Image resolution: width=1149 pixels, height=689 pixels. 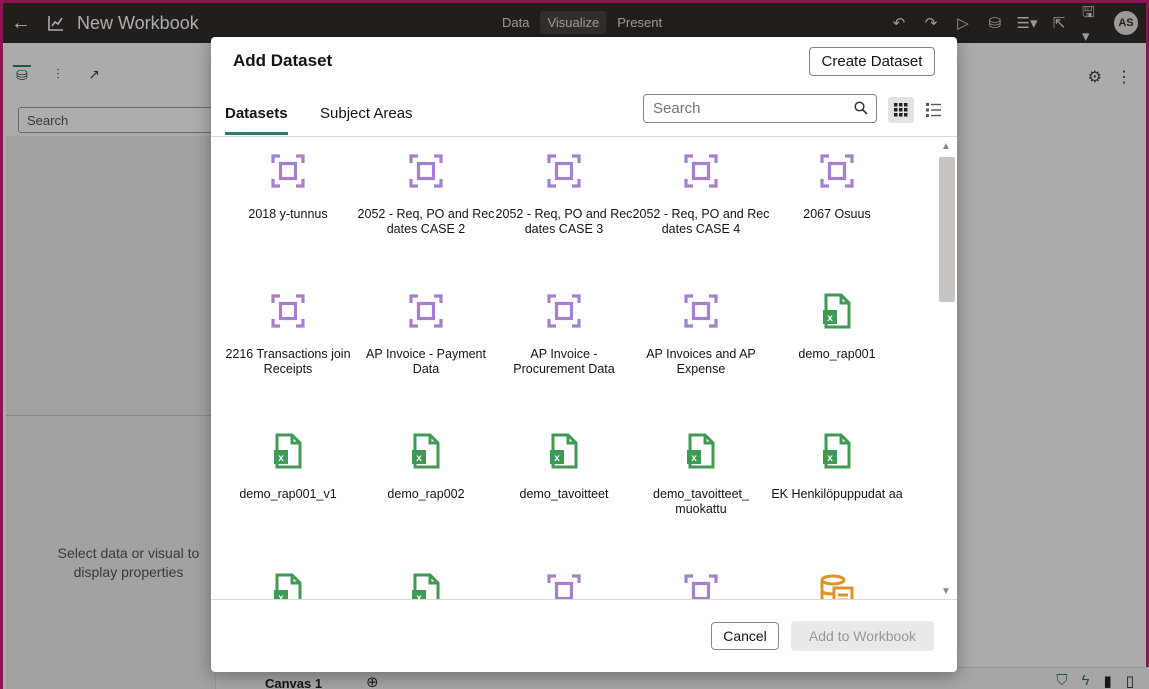 I want to click on grid-view-icon, so click(x=901, y=110).